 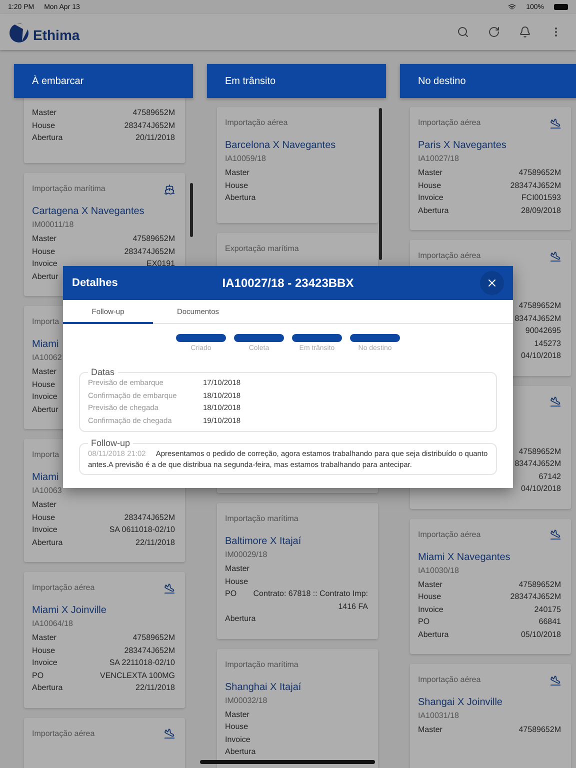 What do you see at coordinates (549, 476) in the screenshot?
I see `field-value: 67142` at bounding box center [549, 476].